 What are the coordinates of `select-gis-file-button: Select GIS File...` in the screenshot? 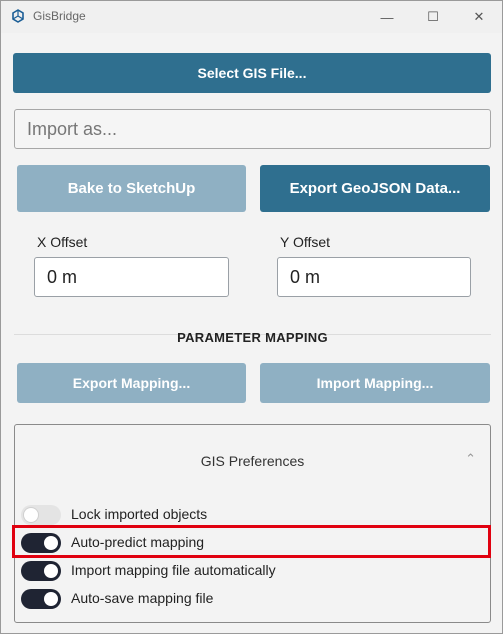 It's located at (252, 73).